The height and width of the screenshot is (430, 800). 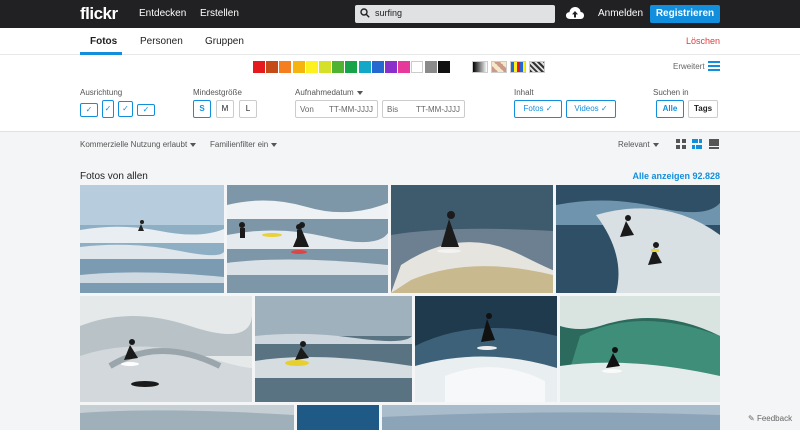 I want to click on search-in-tags: Tags, so click(x=703, y=109).